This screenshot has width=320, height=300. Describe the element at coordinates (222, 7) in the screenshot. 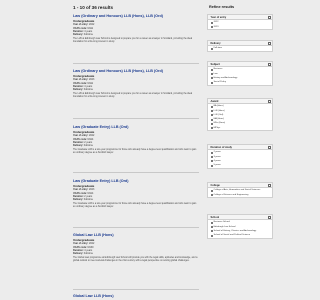

I see `refine-title: Refine results` at that location.